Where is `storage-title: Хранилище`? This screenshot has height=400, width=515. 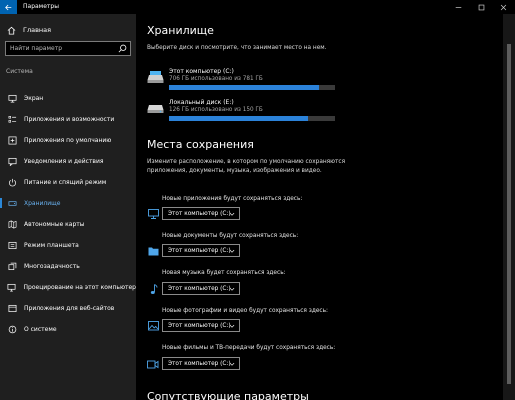
storage-title: Хранилище is located at coordinates (180, 30).